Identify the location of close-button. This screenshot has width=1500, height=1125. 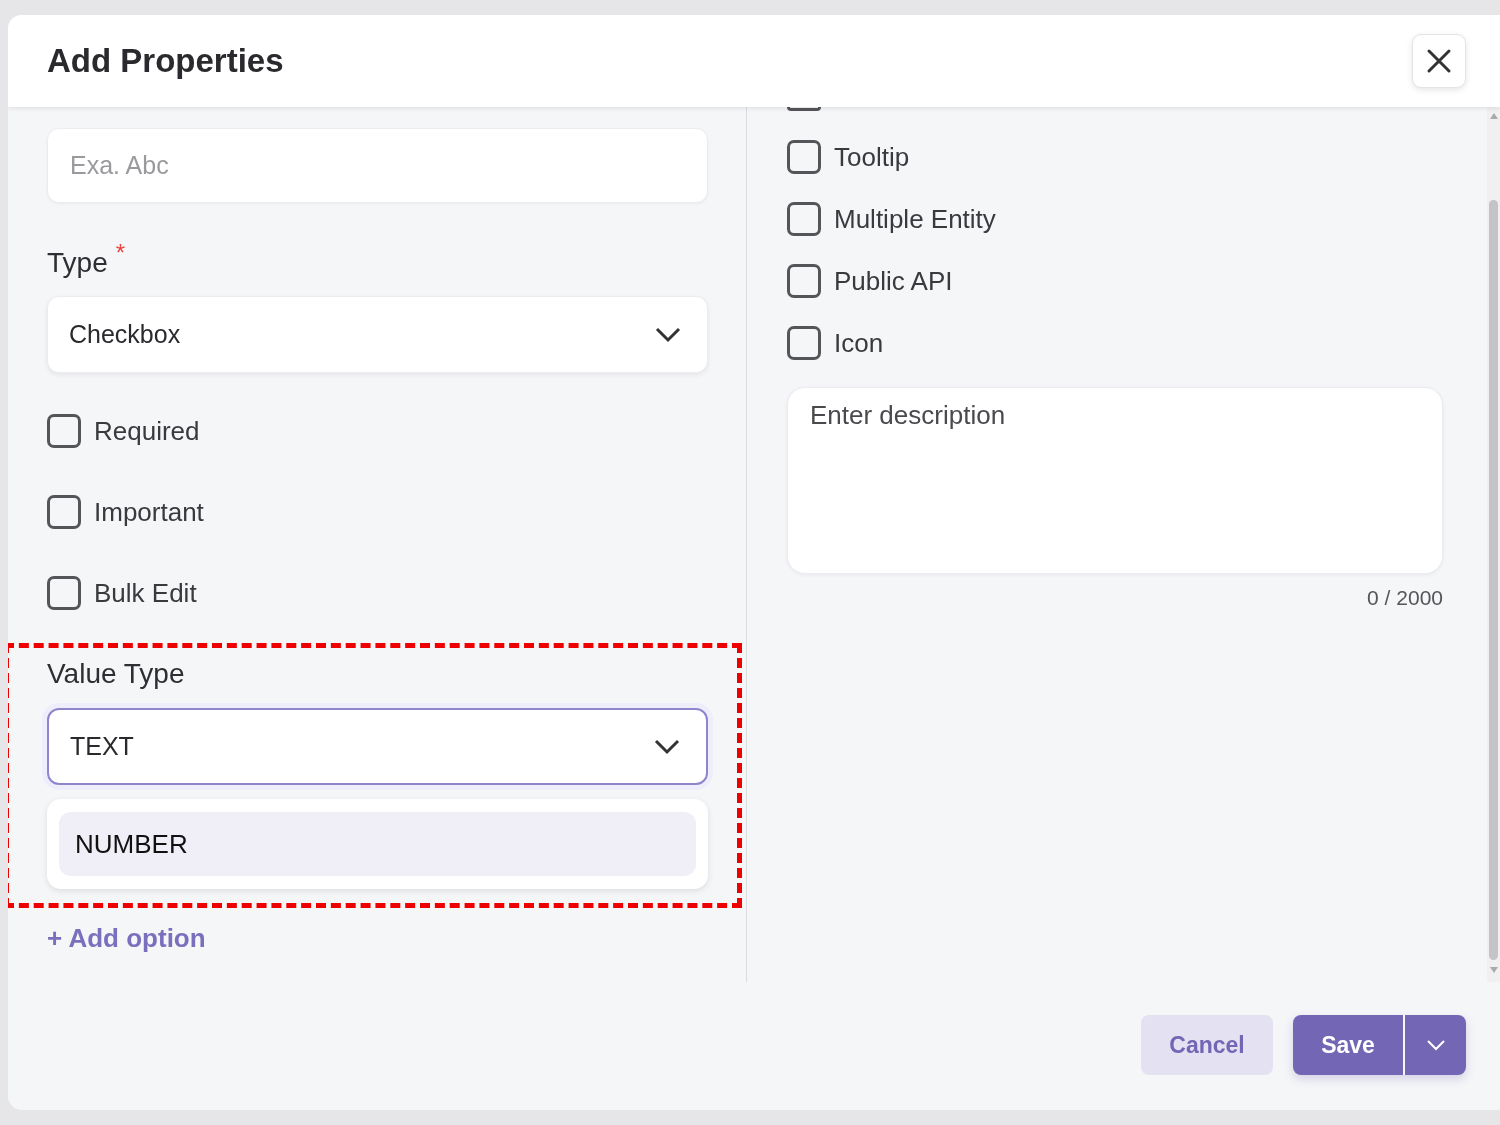
(1439, 61).